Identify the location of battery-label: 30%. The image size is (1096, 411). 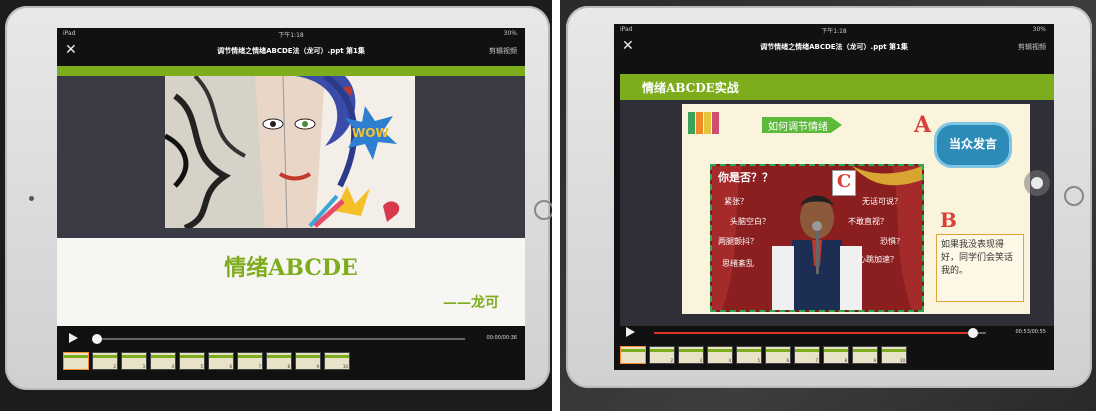
(1039, 29).